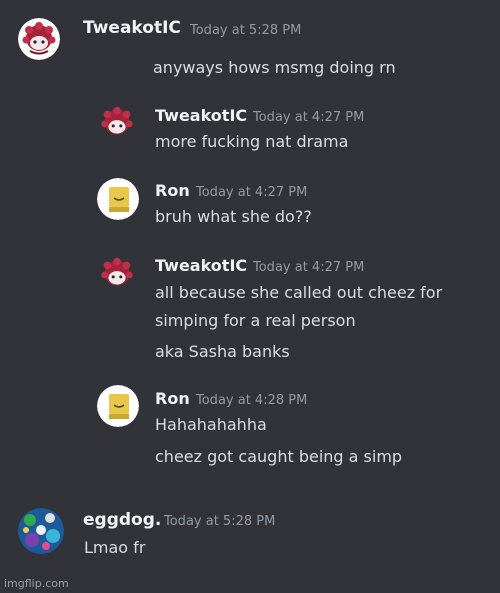 The width and height of the screenshot is (500, 593). Describe the element at coordinates (255, 320) in the screenshot. I see `quoted-text: simping for a real person` at that location.